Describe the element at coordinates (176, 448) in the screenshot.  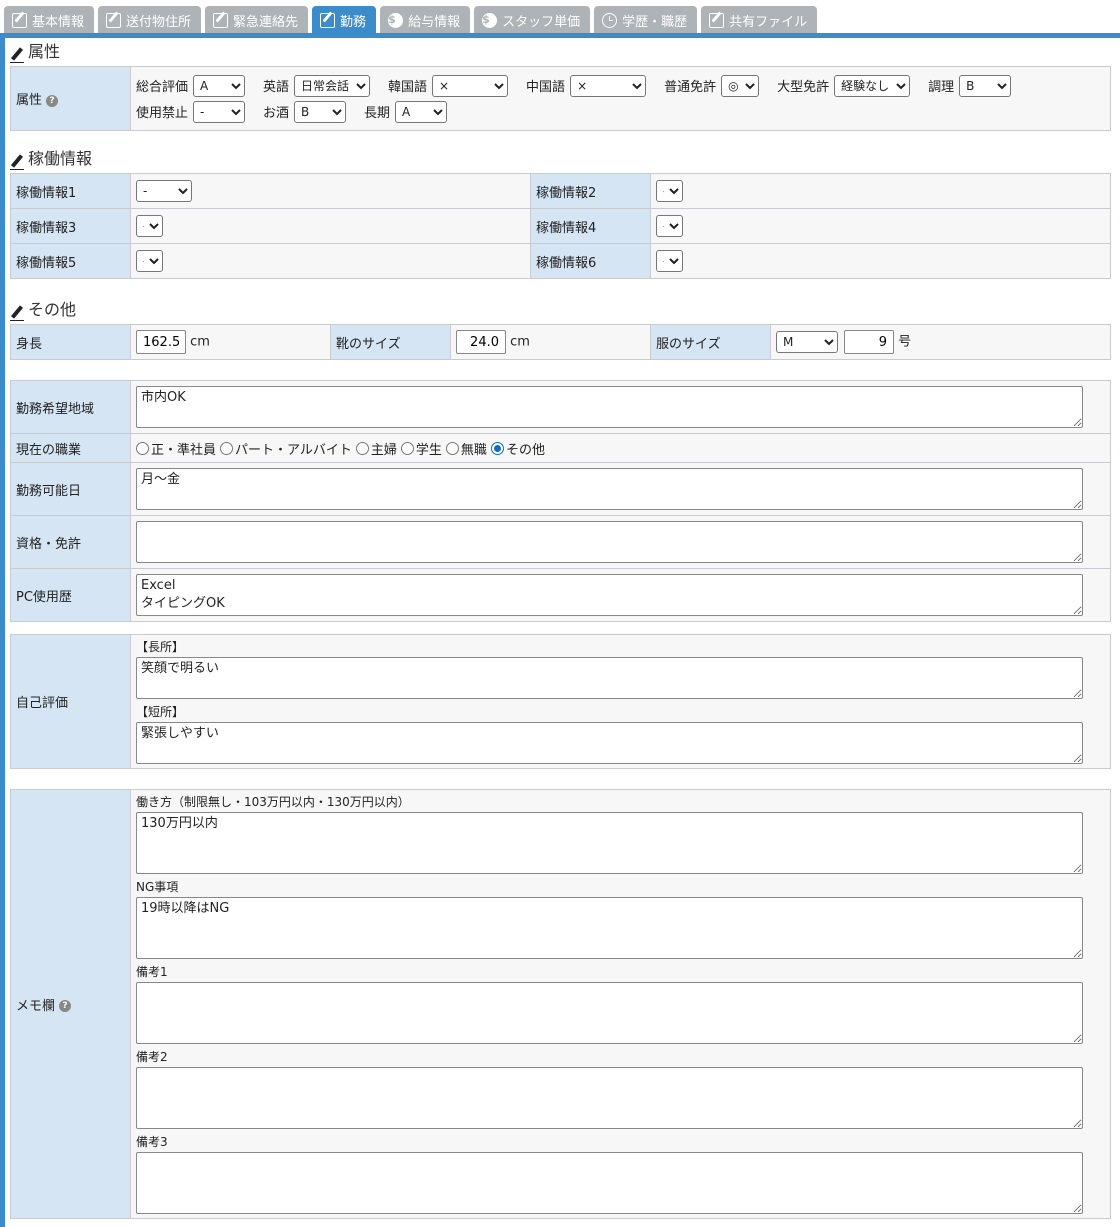
I see `job-radio-fulltime: 正・準社員` at that location.